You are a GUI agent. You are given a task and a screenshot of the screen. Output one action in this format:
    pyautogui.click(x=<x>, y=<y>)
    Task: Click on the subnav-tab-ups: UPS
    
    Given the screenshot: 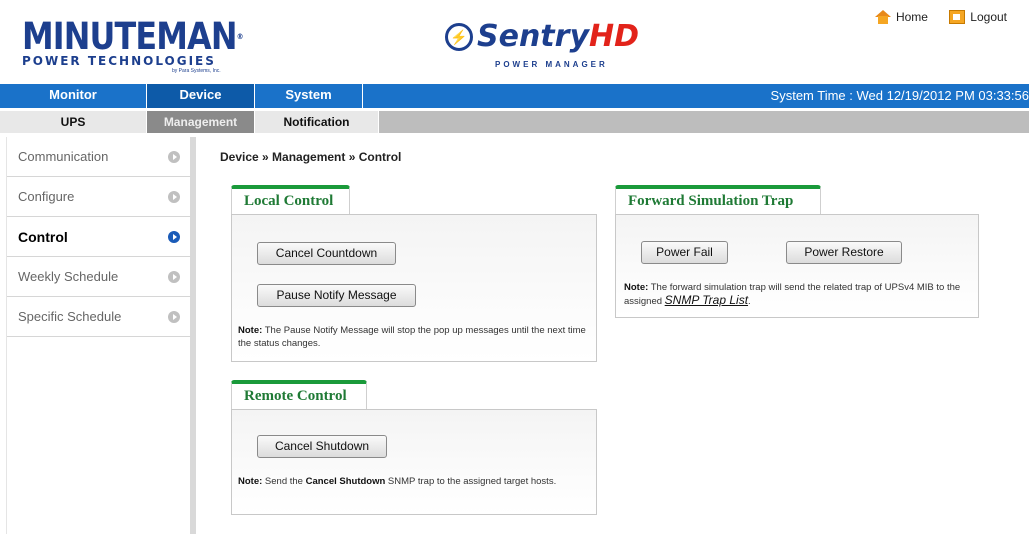 What is the action you would take?
    pyautogui.click(x=73, y=122)
    